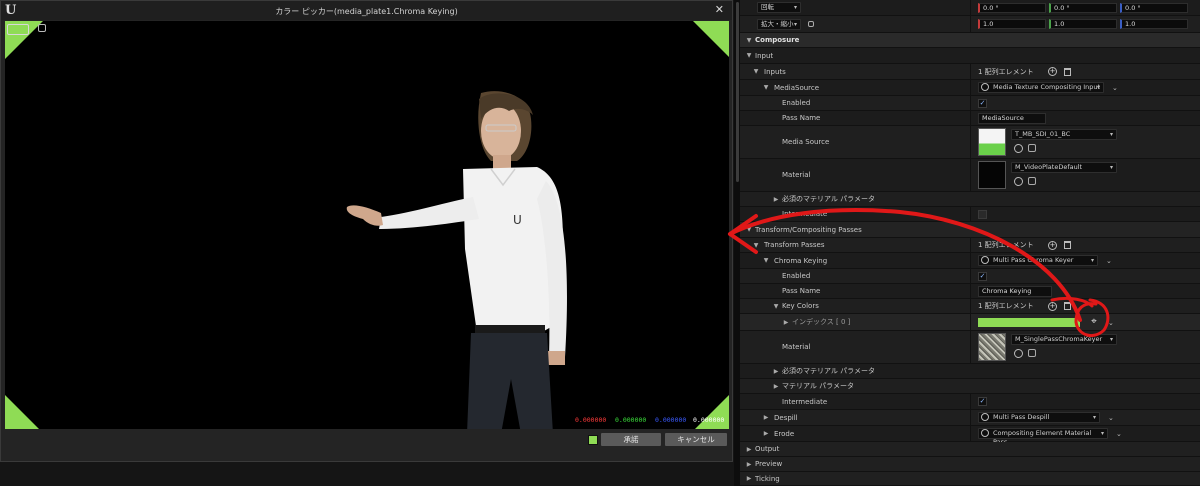  Describe the element at coordinates (992, 142) in the screenshot. I see `media-source-thumbnail` at that location.